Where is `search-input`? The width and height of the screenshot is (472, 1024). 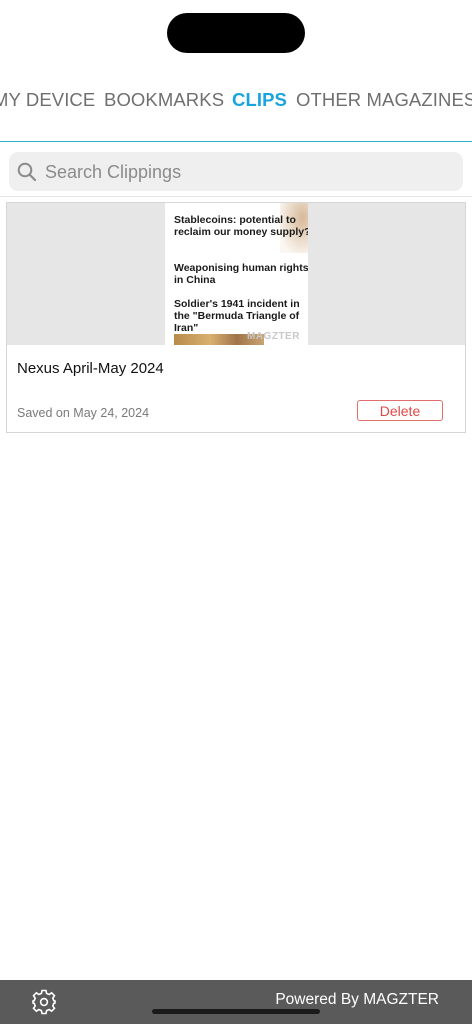
search-input is located at coordinates (245, 172).